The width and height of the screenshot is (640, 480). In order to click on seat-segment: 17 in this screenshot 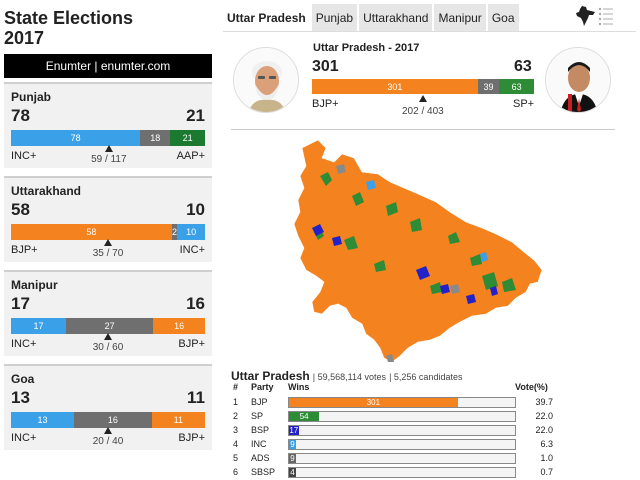, I will do `click(38, 326)`.